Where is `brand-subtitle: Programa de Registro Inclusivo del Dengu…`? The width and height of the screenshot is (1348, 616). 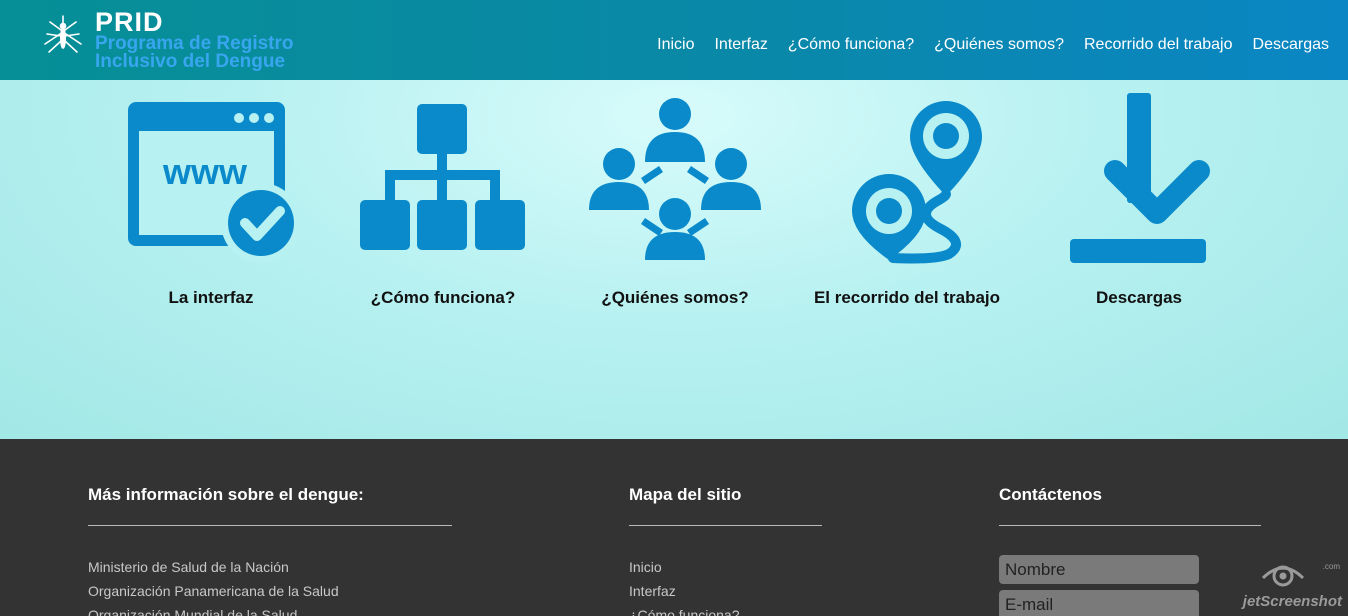
brand-subtitle: Programa de Registro Inclusivo del Dengu… is located at coordinates (194, 52).